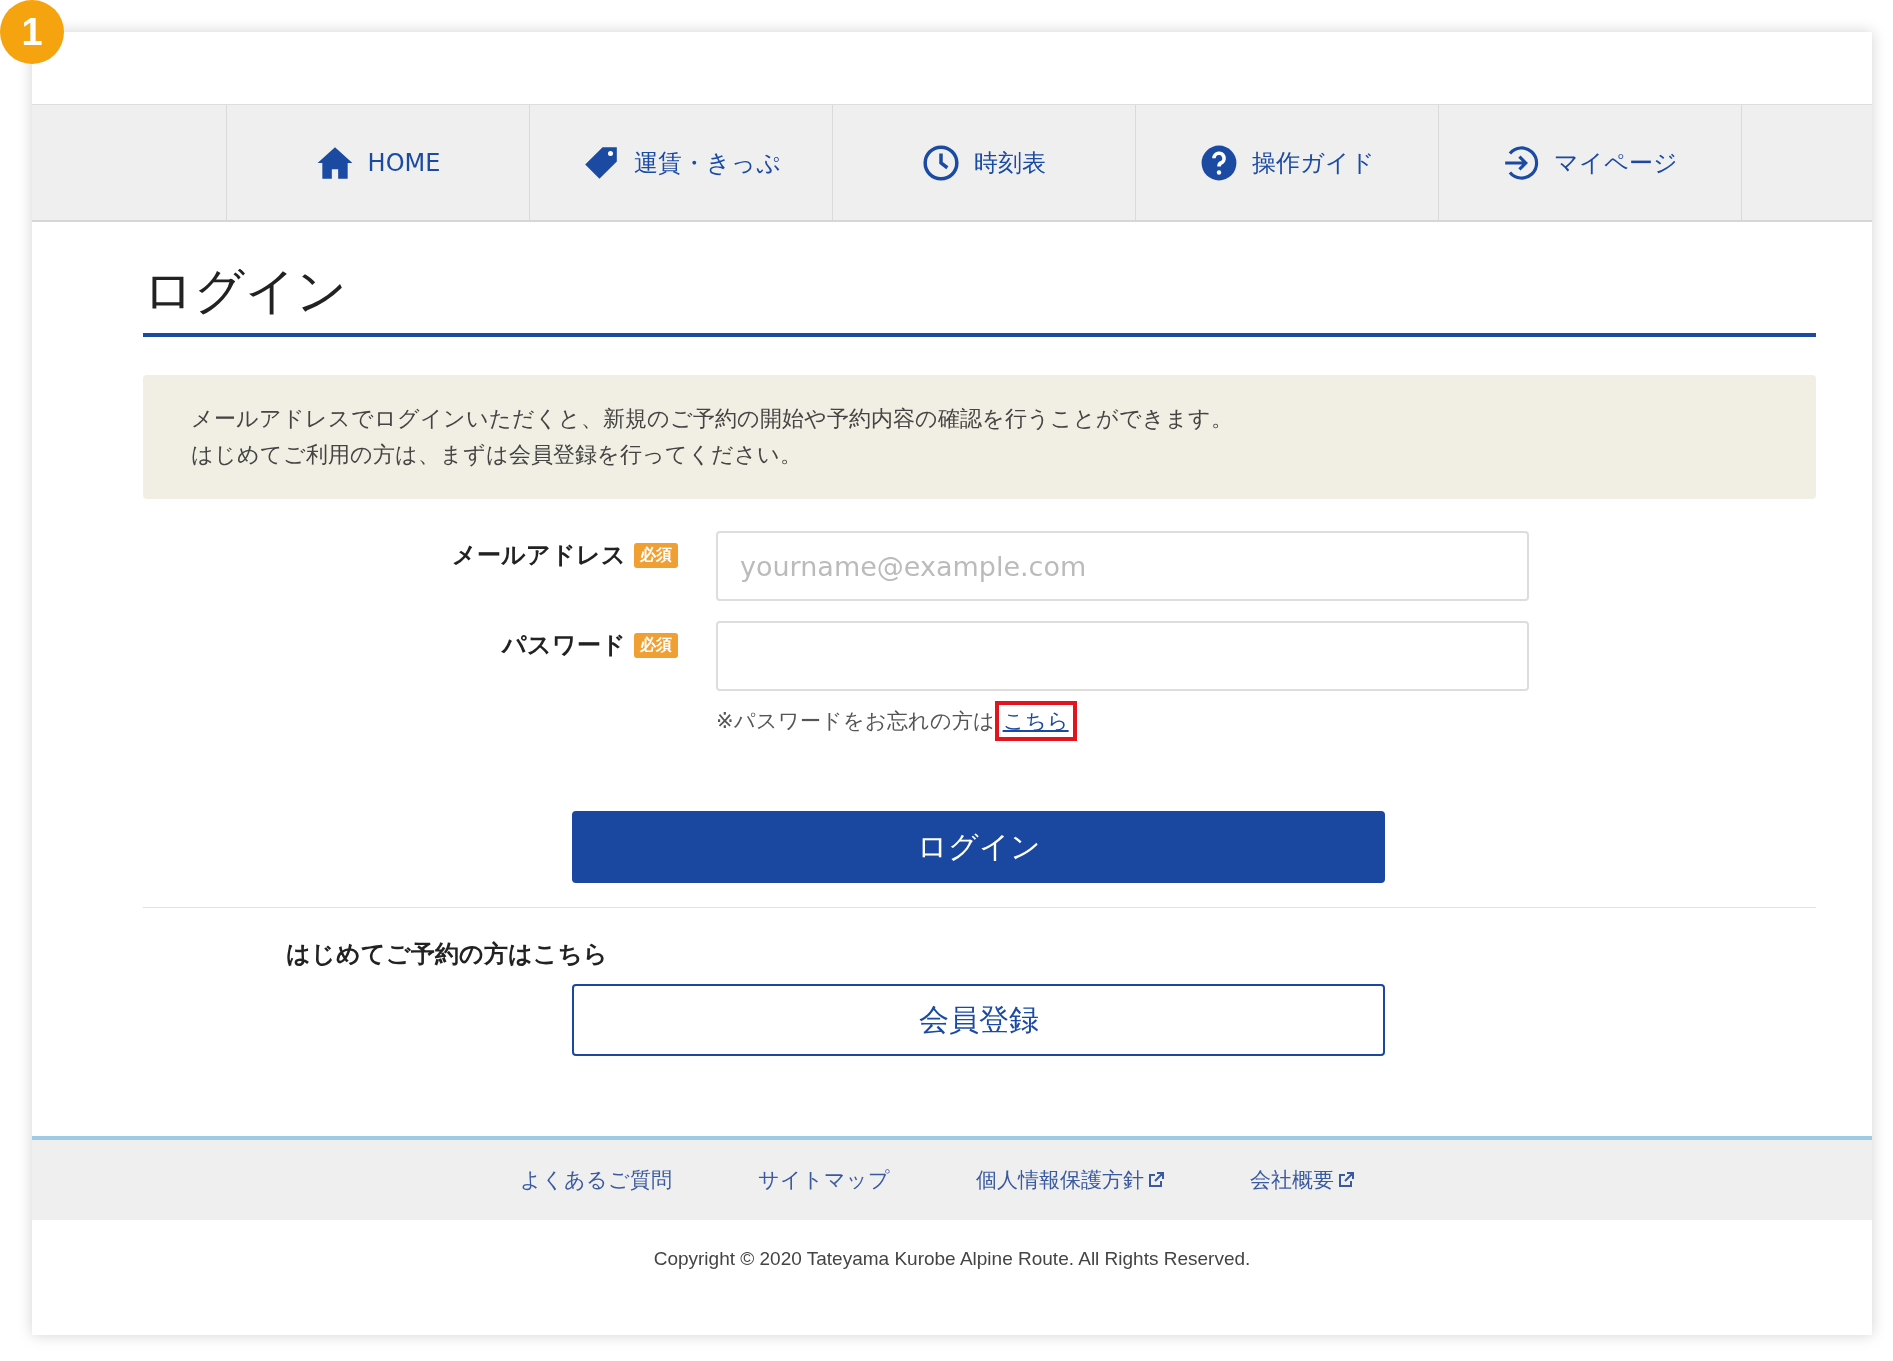 Image resolution: width=1893 pixels, height=1361 pixels. What do you see at coordinates (497, 455) in the screenshot?
I see `notice-text: はじめてご利用の方は、まずは会員登録を行ってください。` at bounding box center [497, 455].